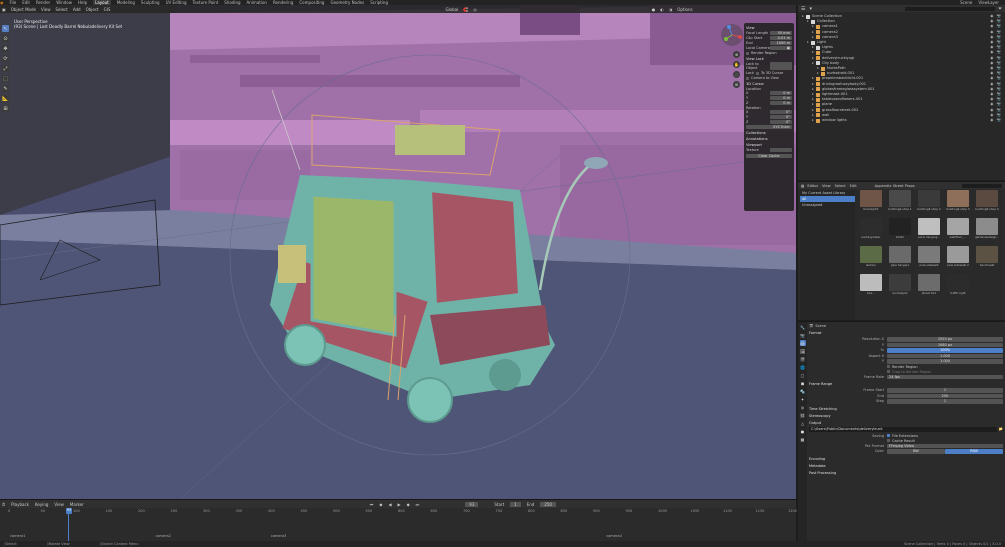  I want to click on asset-tile: building2-shop 1, so click(900, 203).